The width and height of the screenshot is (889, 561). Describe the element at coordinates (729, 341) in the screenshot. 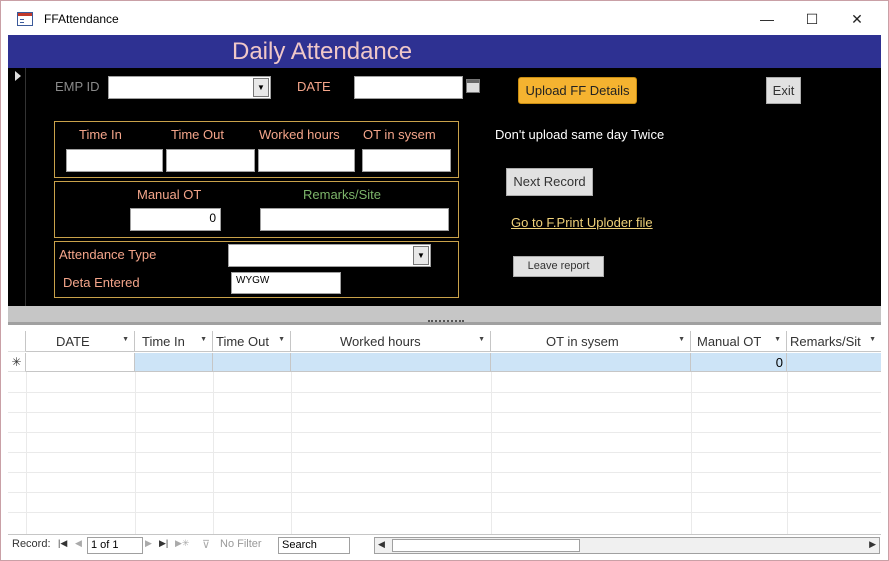

I see `col-header-label: Manual OT` at that location.